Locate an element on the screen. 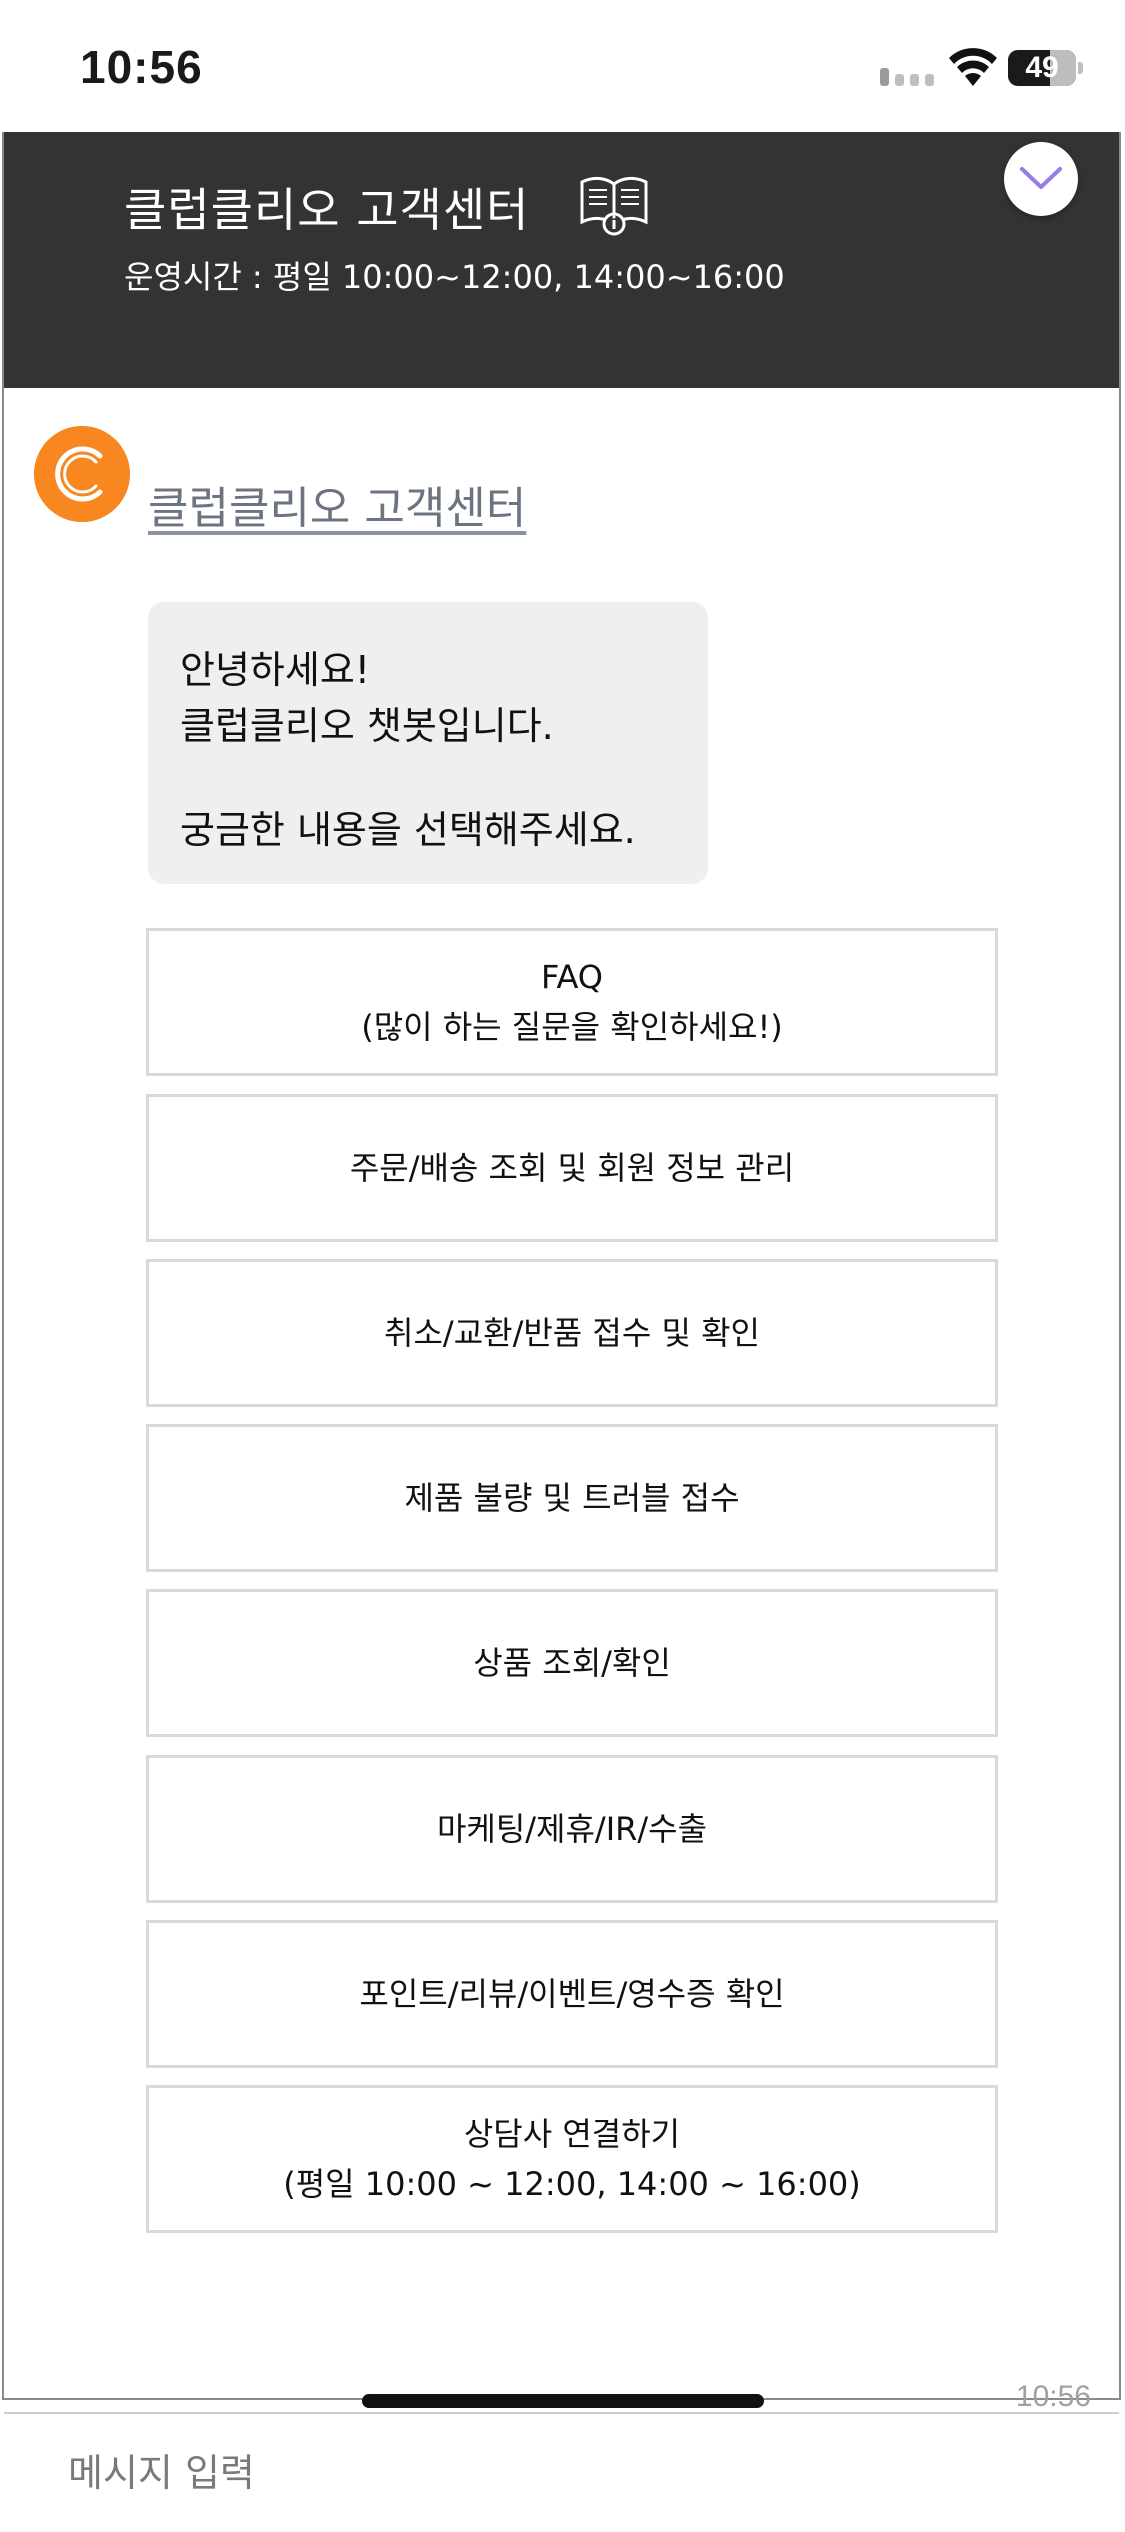 The height and width of the screenshot is (2532, 1125). message-input-bar is located at coordinates (561, 2472).